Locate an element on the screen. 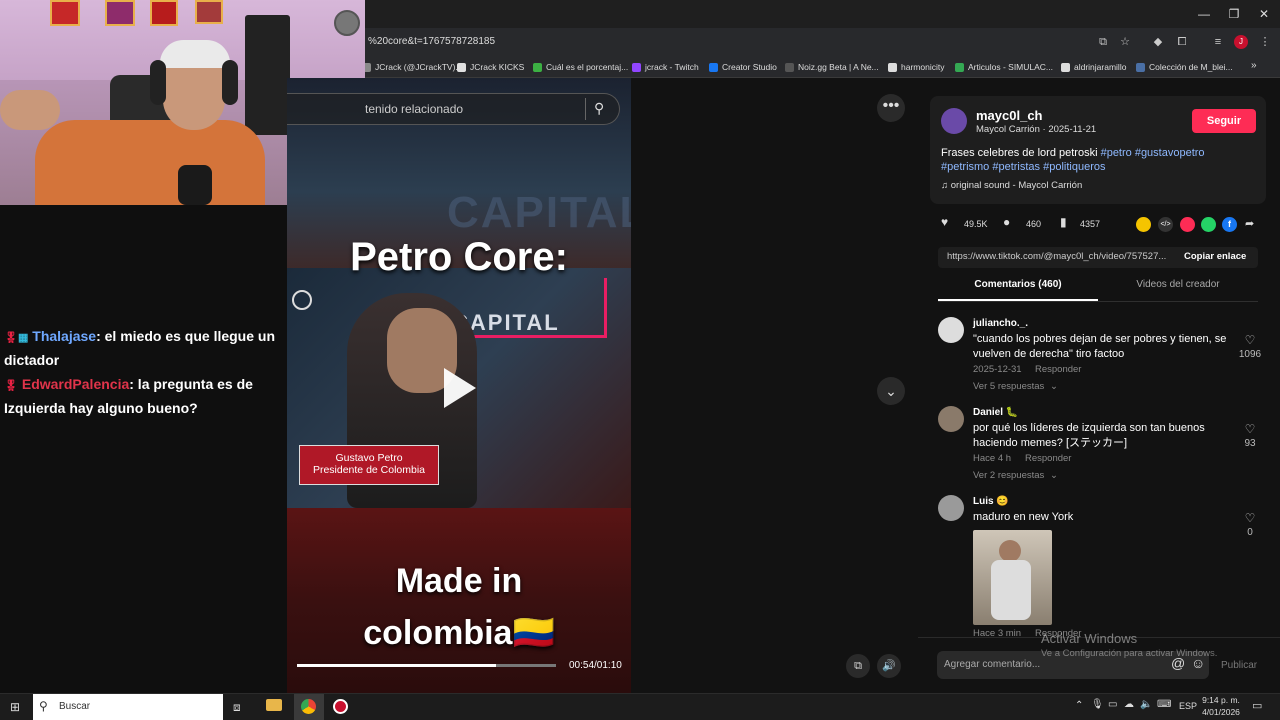 This screenshot has height=720, width=1280. volume-icon: 🔊 is located at coordinates (889, 666).